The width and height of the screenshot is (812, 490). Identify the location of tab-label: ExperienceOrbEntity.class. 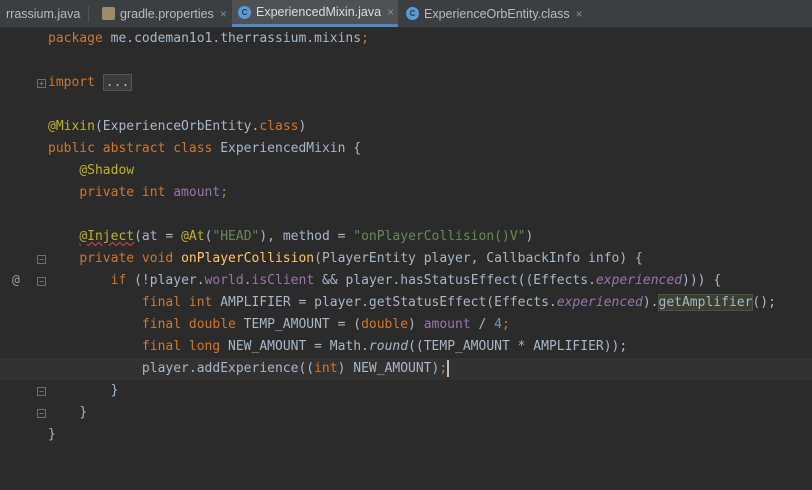
(497, 13).